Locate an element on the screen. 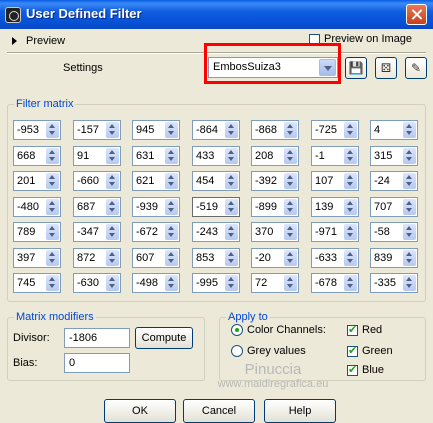 Image resolution: width=433 pixels, height=423 pixels. delete-preset-button: ✎ is located at coordinates (416, 68).